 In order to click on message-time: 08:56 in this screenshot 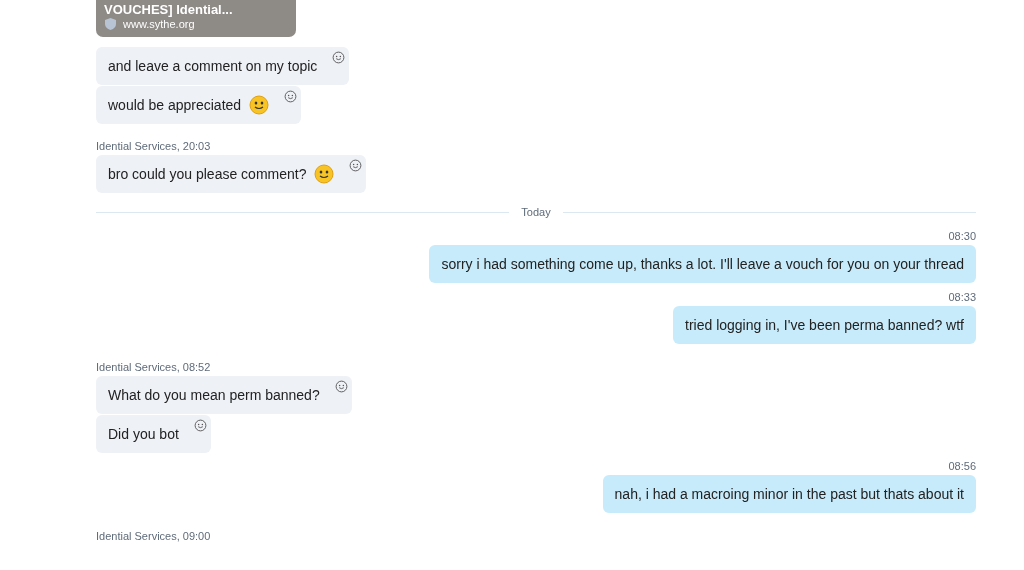, I will do `click(962, 466)`.